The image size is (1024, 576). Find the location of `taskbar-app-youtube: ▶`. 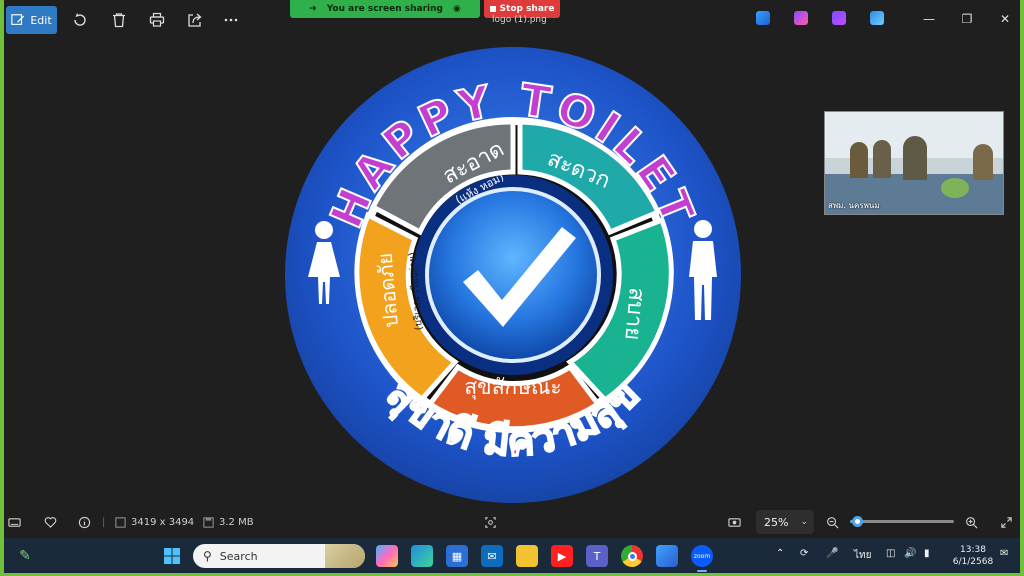

taskbar-app-youtube: ▶ is located at coordinates (562, 556).